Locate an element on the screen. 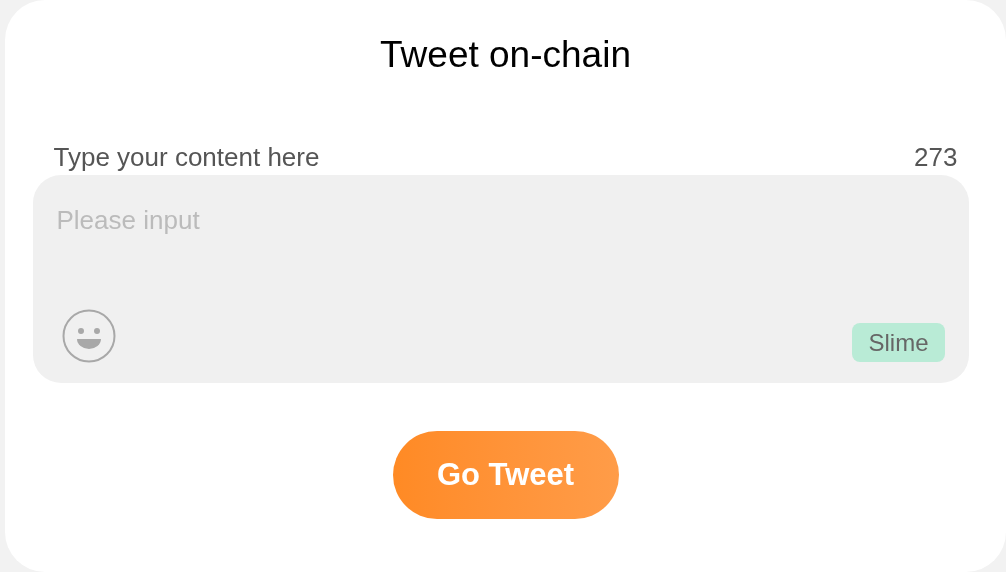 This screenshot has height=572, width=1006. field-label: Type your content here is located at coordinates (186, 157).